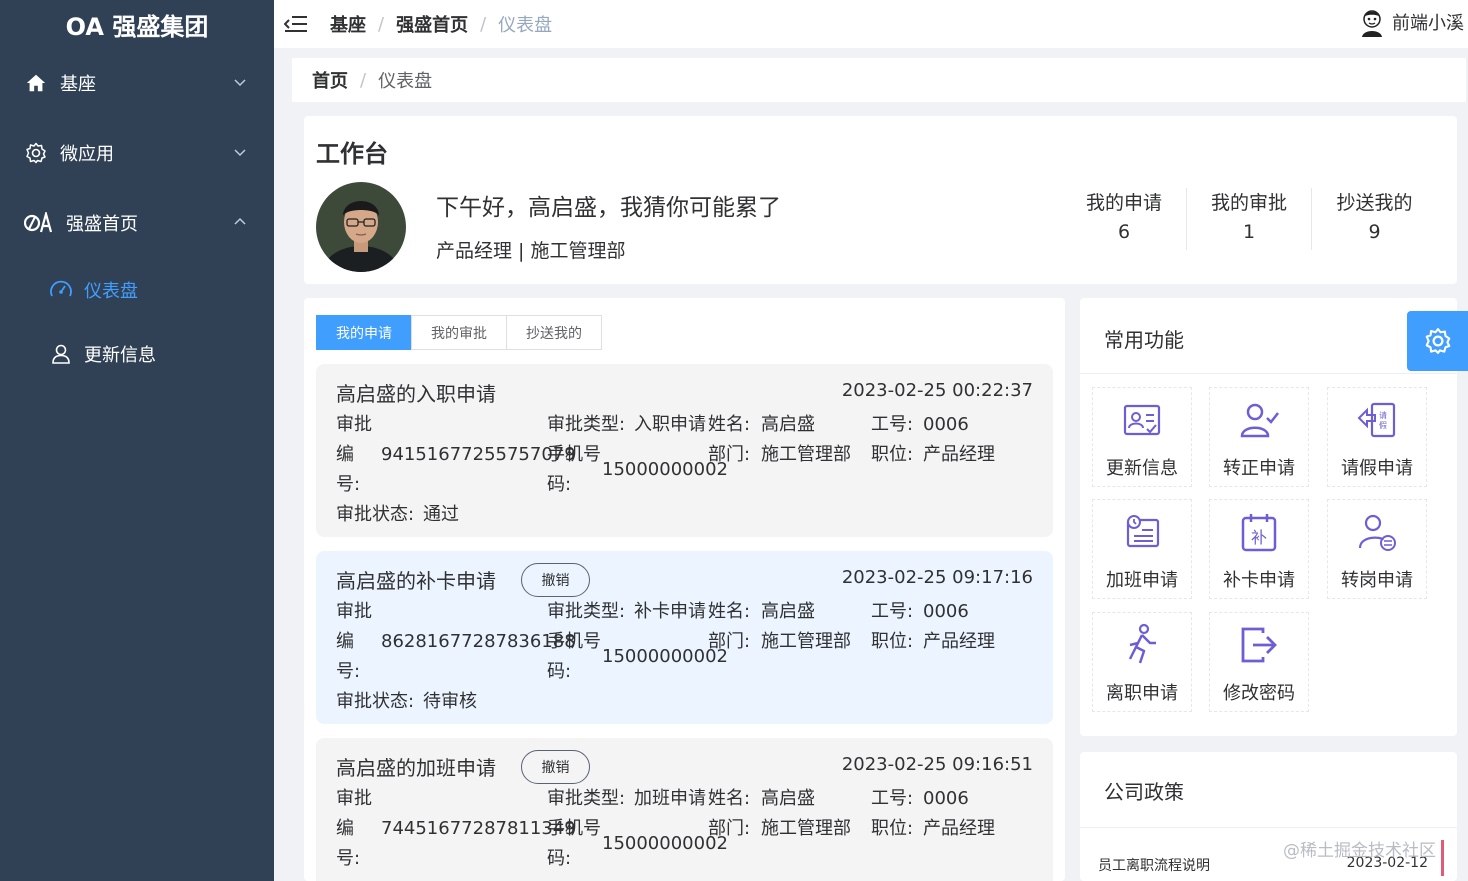  Describe the element at coordinates (364, 332) in the screenshot. I see `tab-my-applications: 我的申请` at that location.